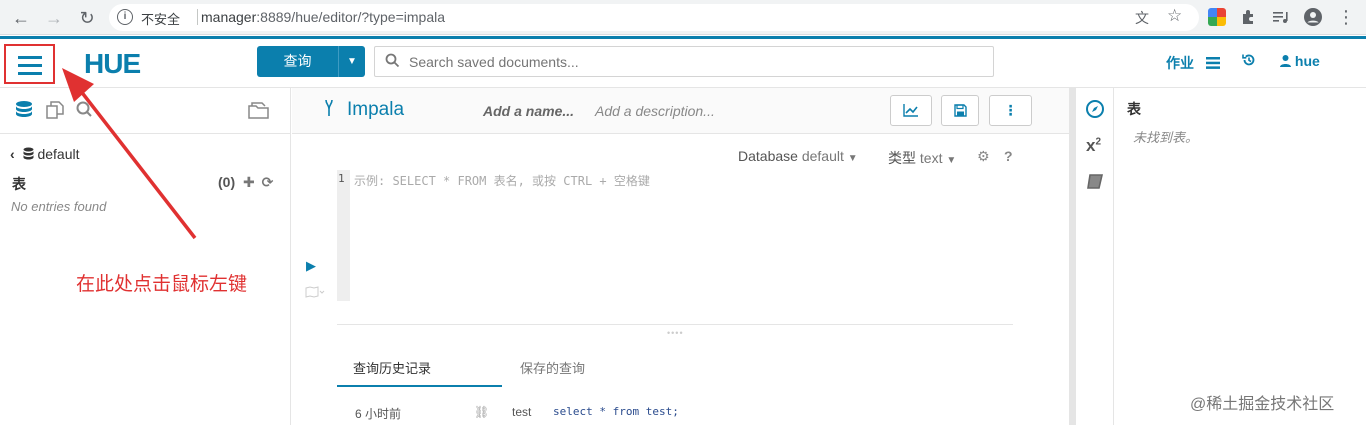  Describe the element at coordinates (1262, 404) in the screenshot. I see `watermark: @稀土掘金技术社区` at that location.